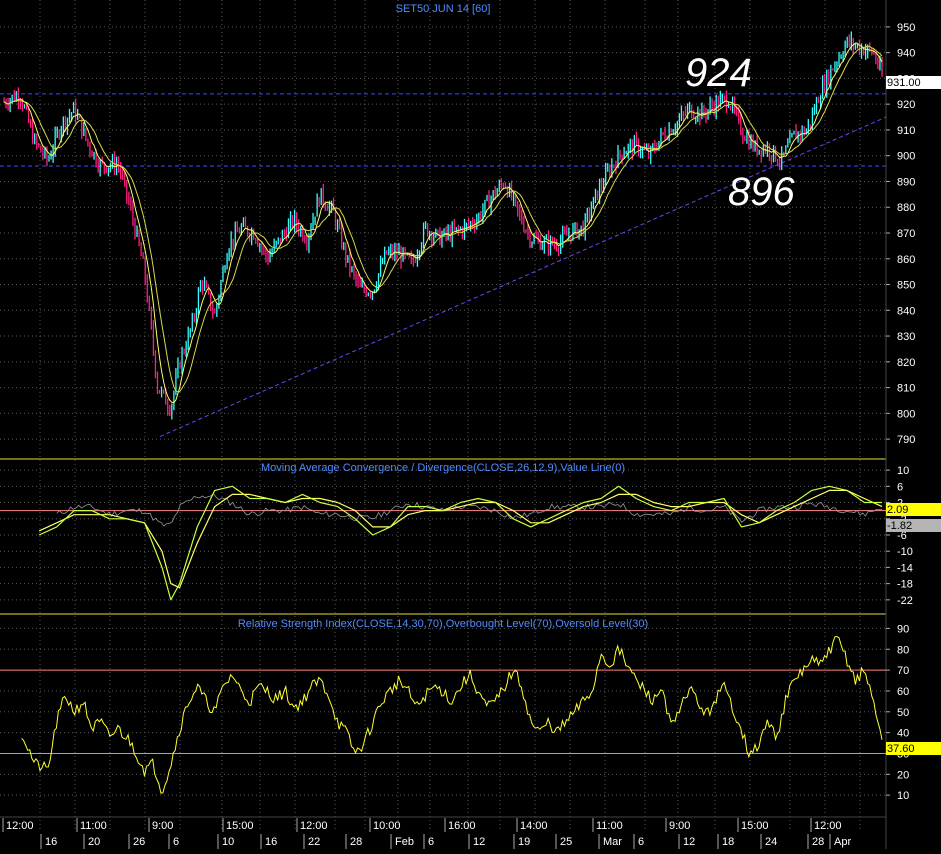 This screenshot has height=854, width=941. What do you see at coordinates (314, 842) in the screenshot?
I see `x-date-label: 22` at bounding box center [314, 842].